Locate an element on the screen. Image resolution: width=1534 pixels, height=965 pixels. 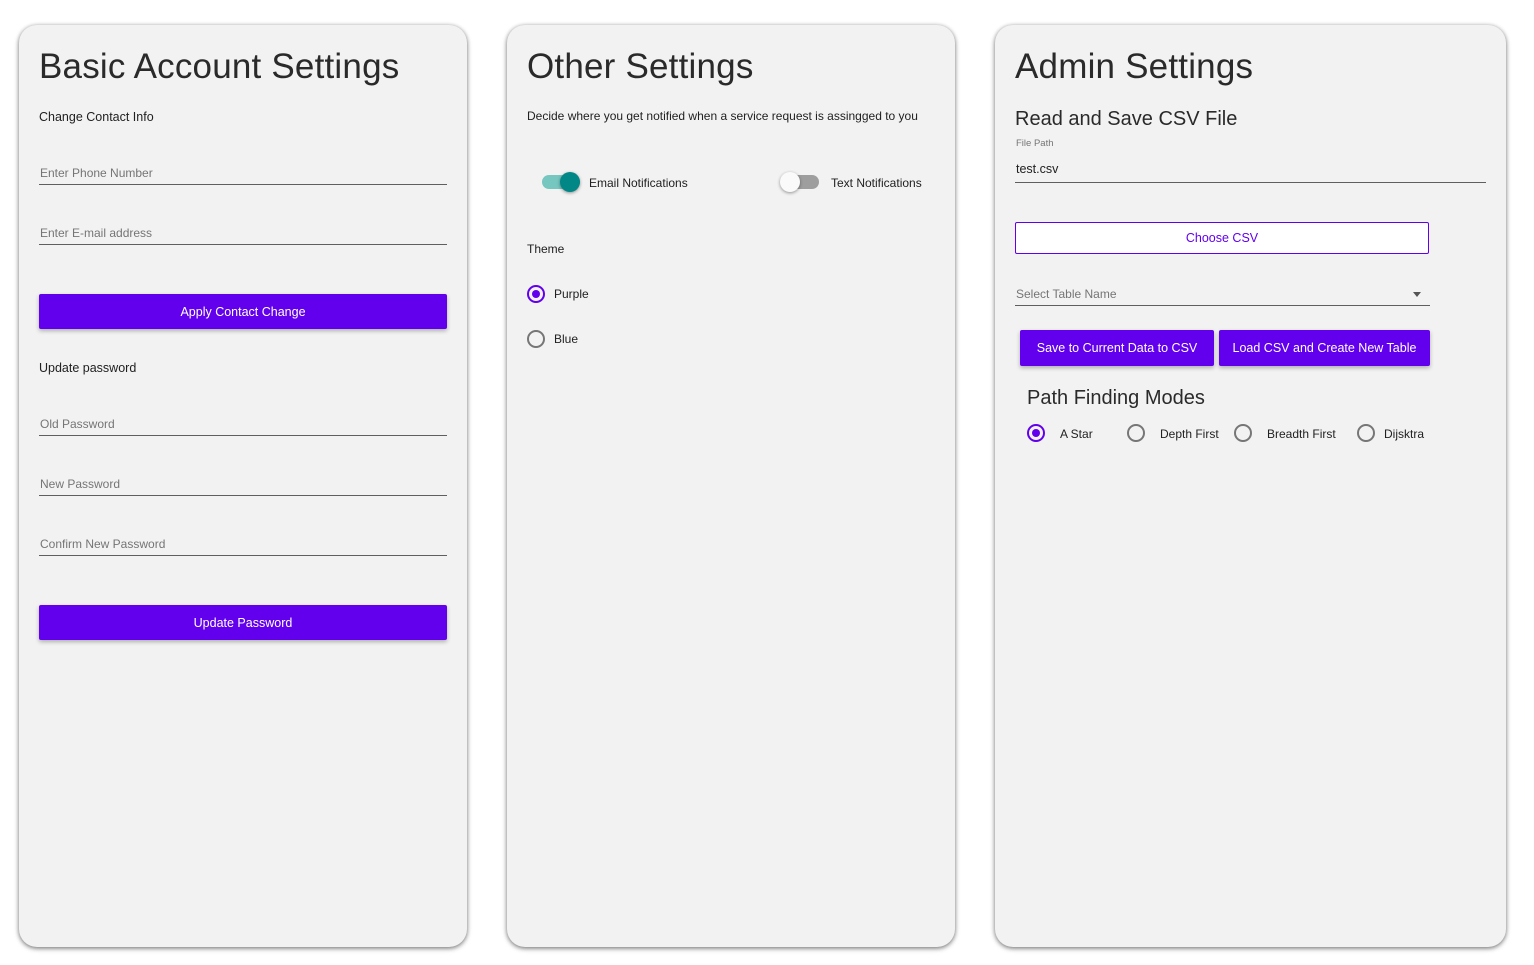
choose-csv-button: Choose CSV is located at coordinates (1222, 238).